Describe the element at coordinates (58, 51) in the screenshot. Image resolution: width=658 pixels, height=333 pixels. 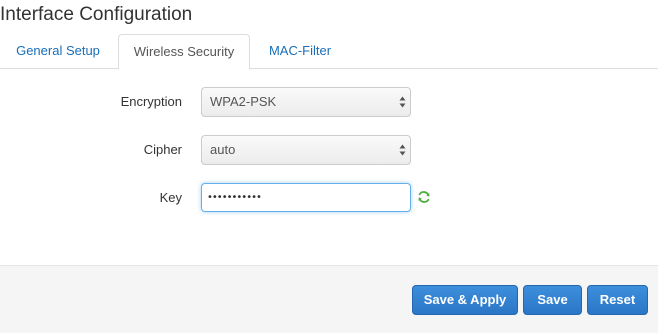
I see `tab-general-setup: General Setup` at that location.